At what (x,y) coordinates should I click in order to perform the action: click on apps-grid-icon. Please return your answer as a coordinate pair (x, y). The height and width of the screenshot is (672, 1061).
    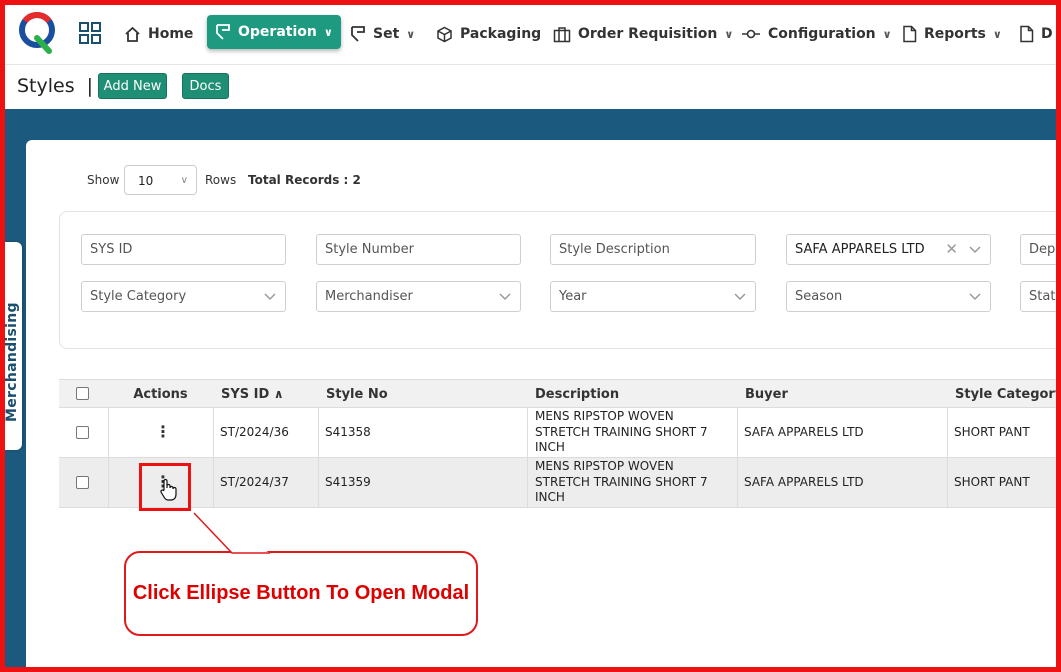
    Looking at the image, I should click on (90, 33).